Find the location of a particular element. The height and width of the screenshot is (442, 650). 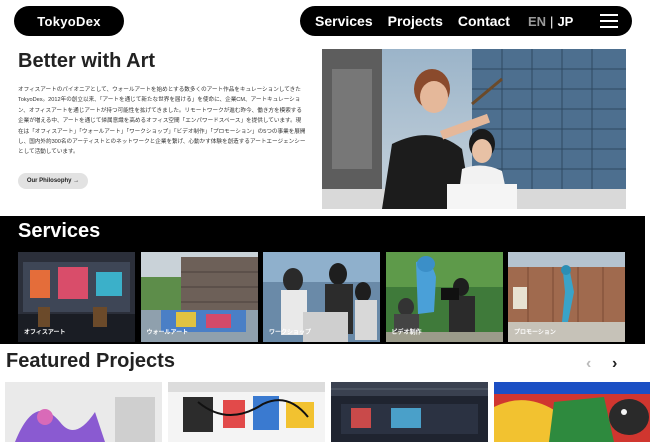

nav-services: Services is located at coordinates (344, 21).